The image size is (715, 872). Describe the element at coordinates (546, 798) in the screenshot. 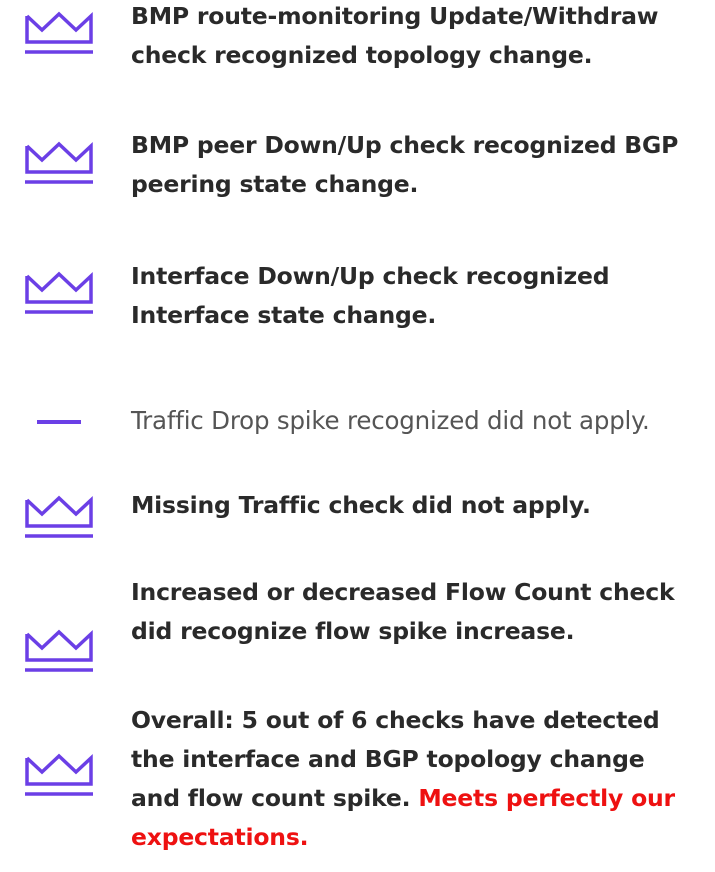

I see `highlight-text: Meets perfectly our` at that location.